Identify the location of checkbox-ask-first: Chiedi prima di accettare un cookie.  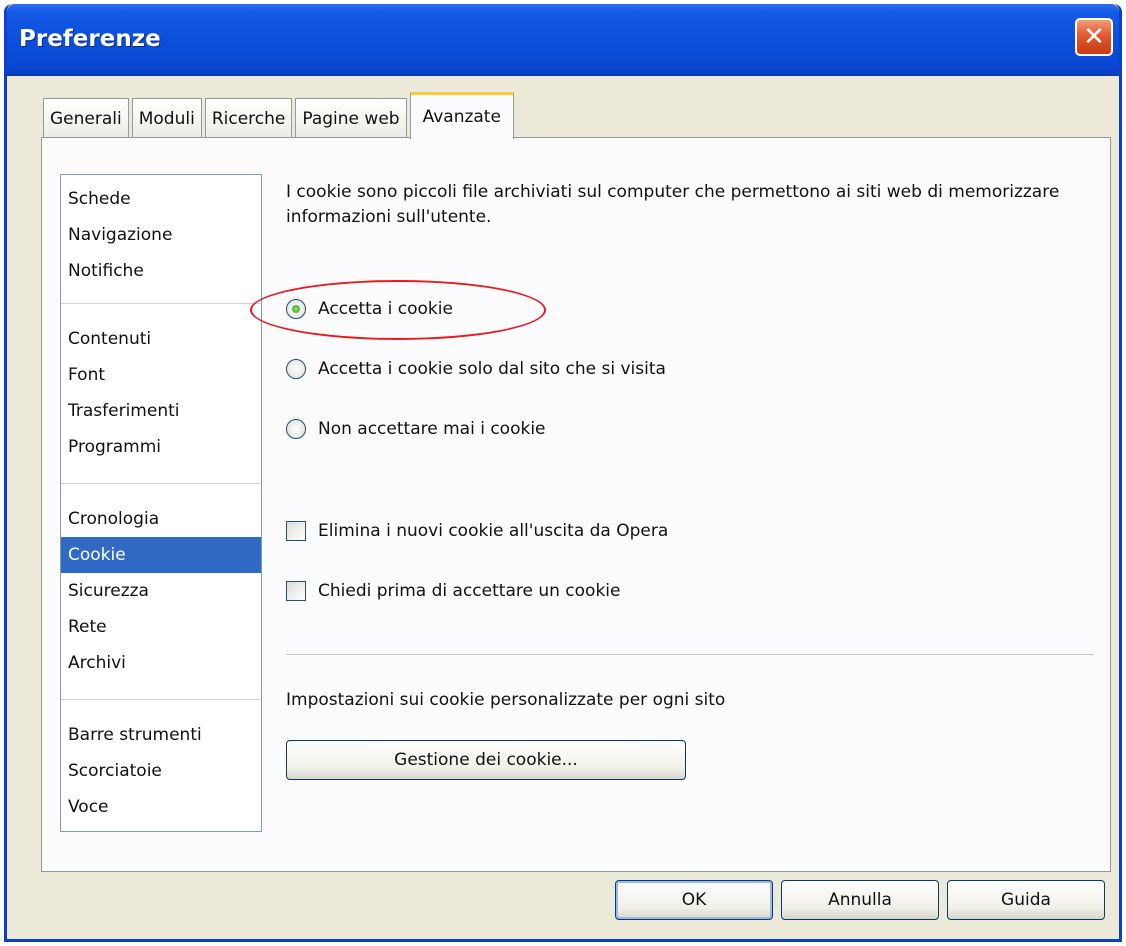
(453, 591).